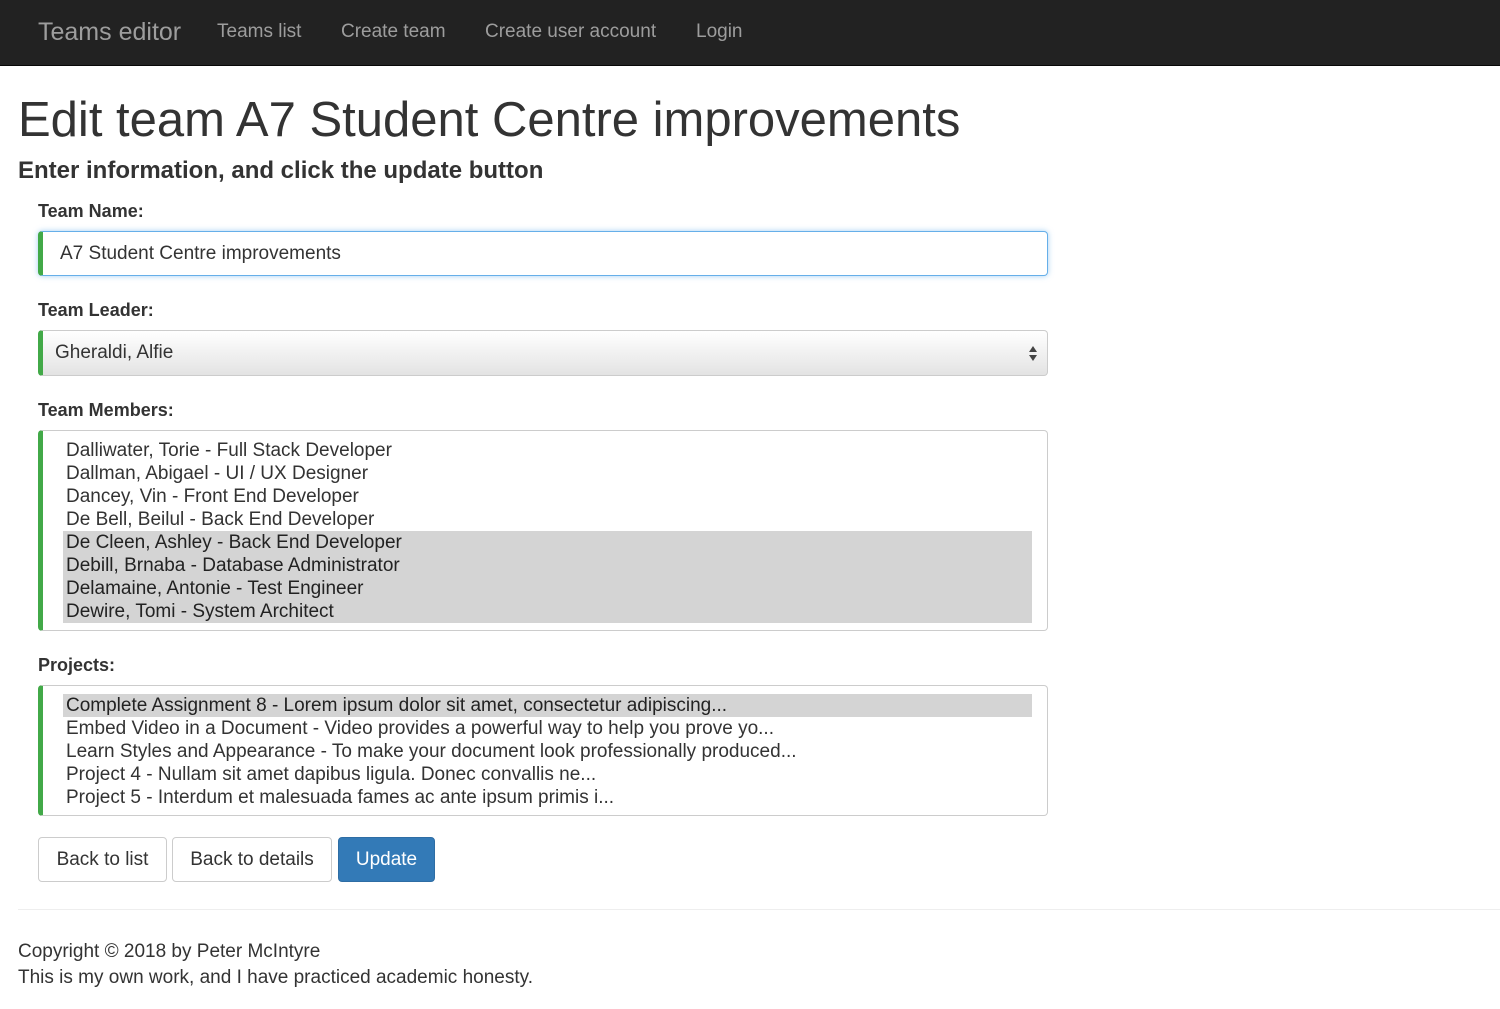  Describe the element at coordinates (547, 611) in the screenshot. I see `member-option: Dewire, Tomi - System Architect` at that location.